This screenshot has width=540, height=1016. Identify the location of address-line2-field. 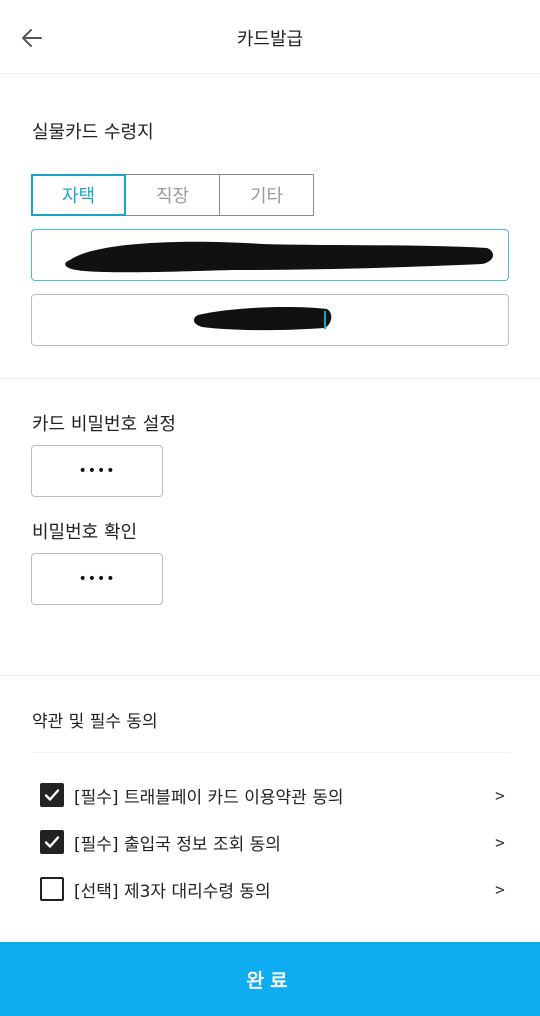
(270, 320).